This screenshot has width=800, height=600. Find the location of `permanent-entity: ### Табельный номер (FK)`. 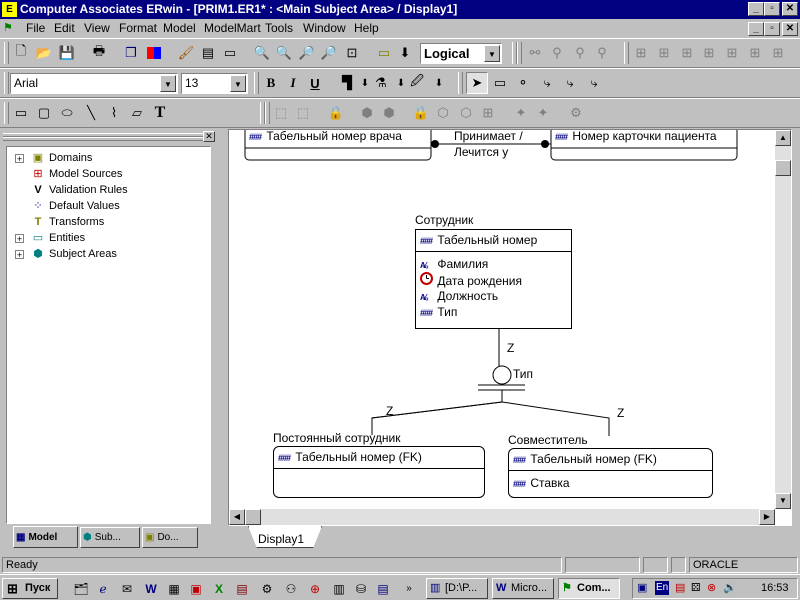

permanent-entity: ### Табельный номер (FK) is located at coordinates (379, 472).